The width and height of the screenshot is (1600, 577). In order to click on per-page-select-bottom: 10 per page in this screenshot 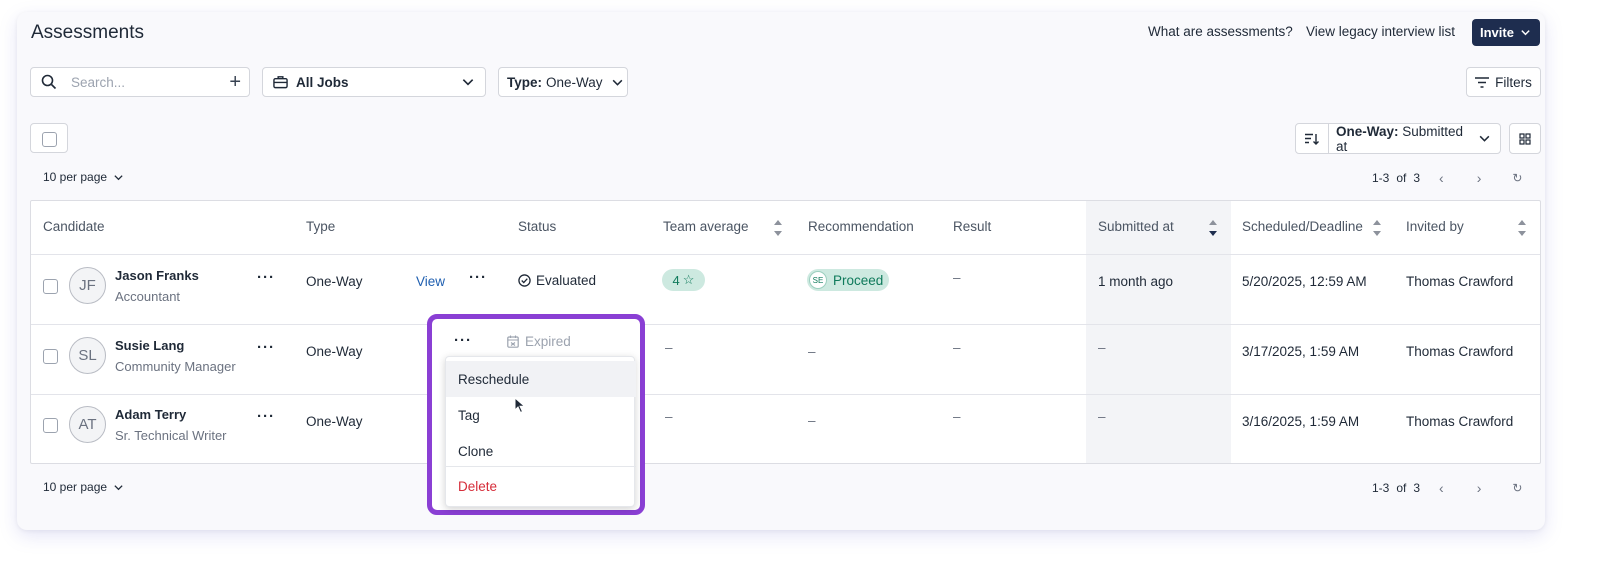, I will do `click(83, 487)`.